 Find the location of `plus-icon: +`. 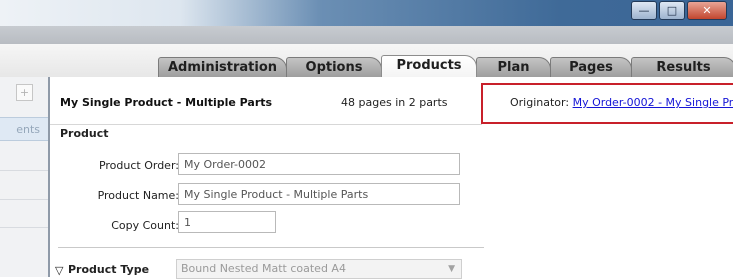

plus-icon: + is located at coordinates (24, 92).